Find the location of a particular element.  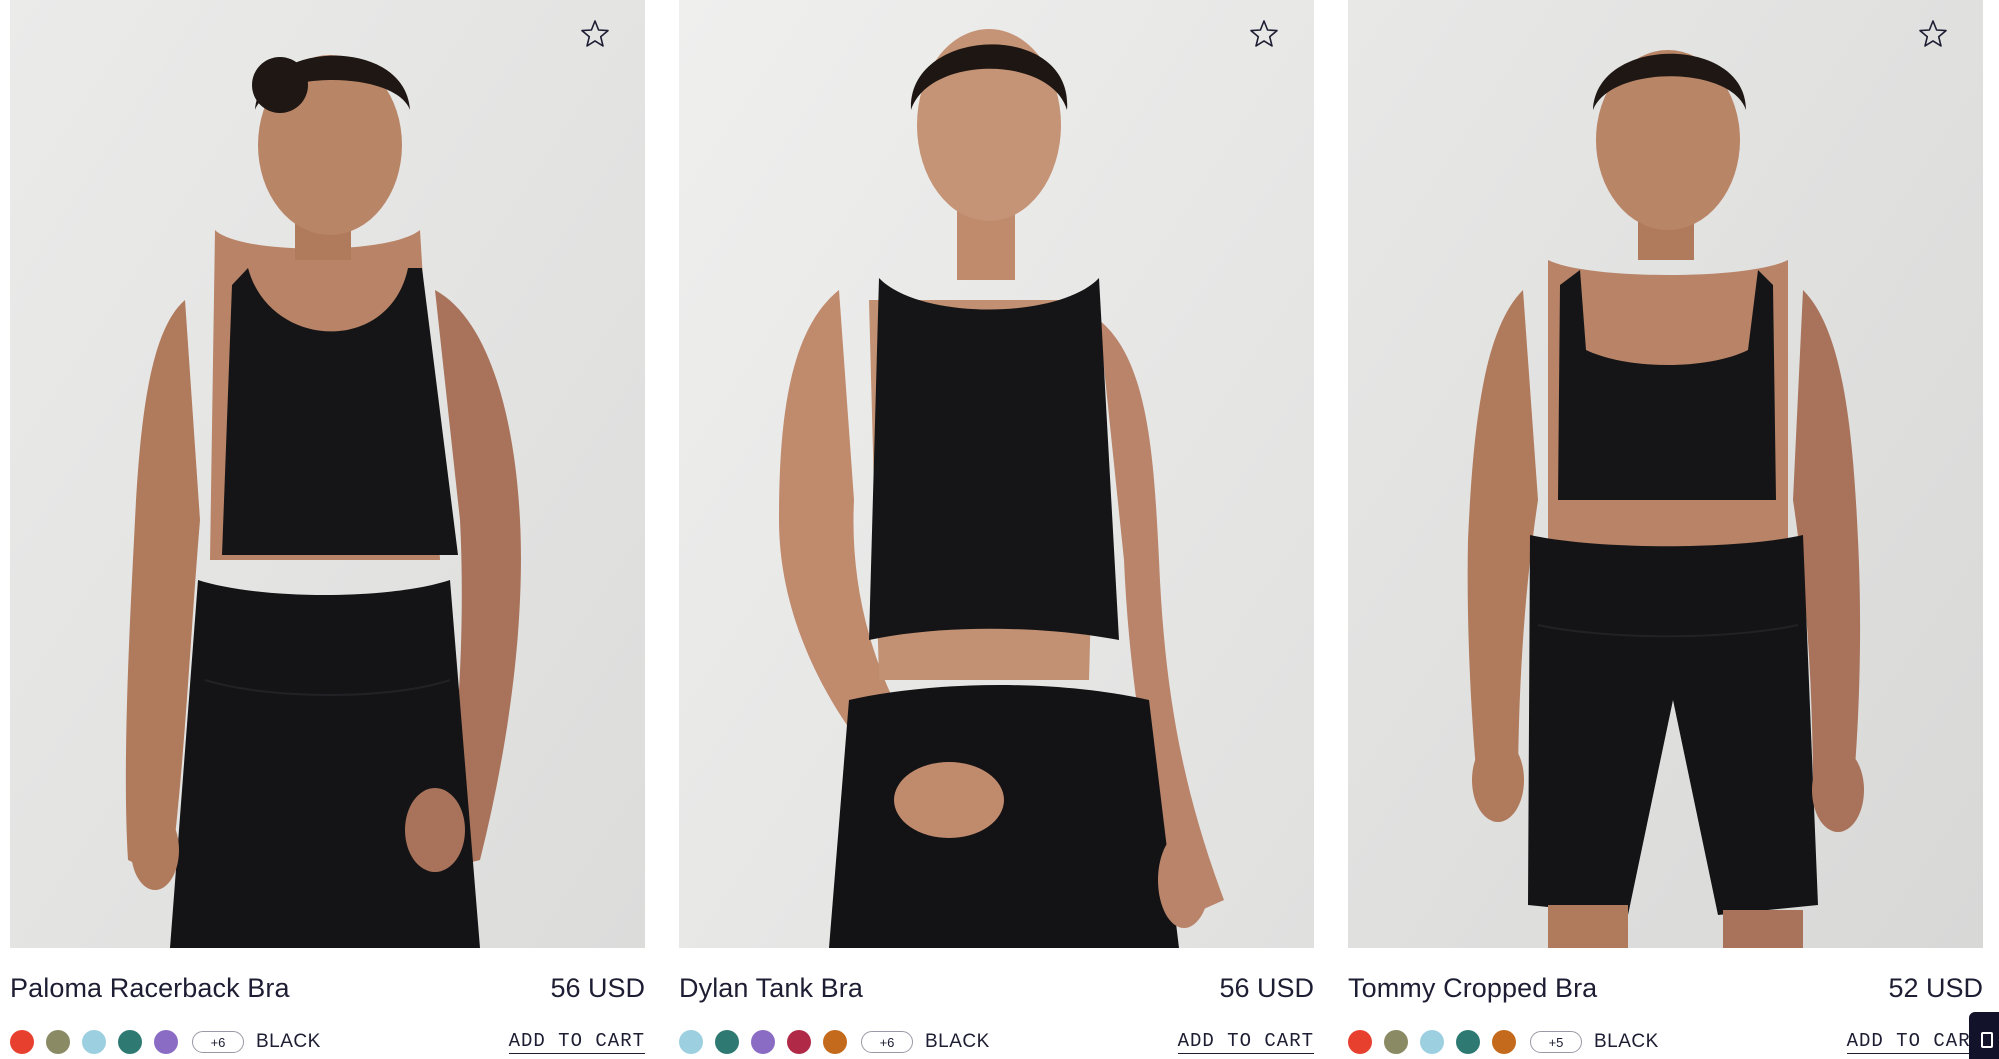

product-name: Tommy Cropped Bra is located at coordinates (1472, 988).